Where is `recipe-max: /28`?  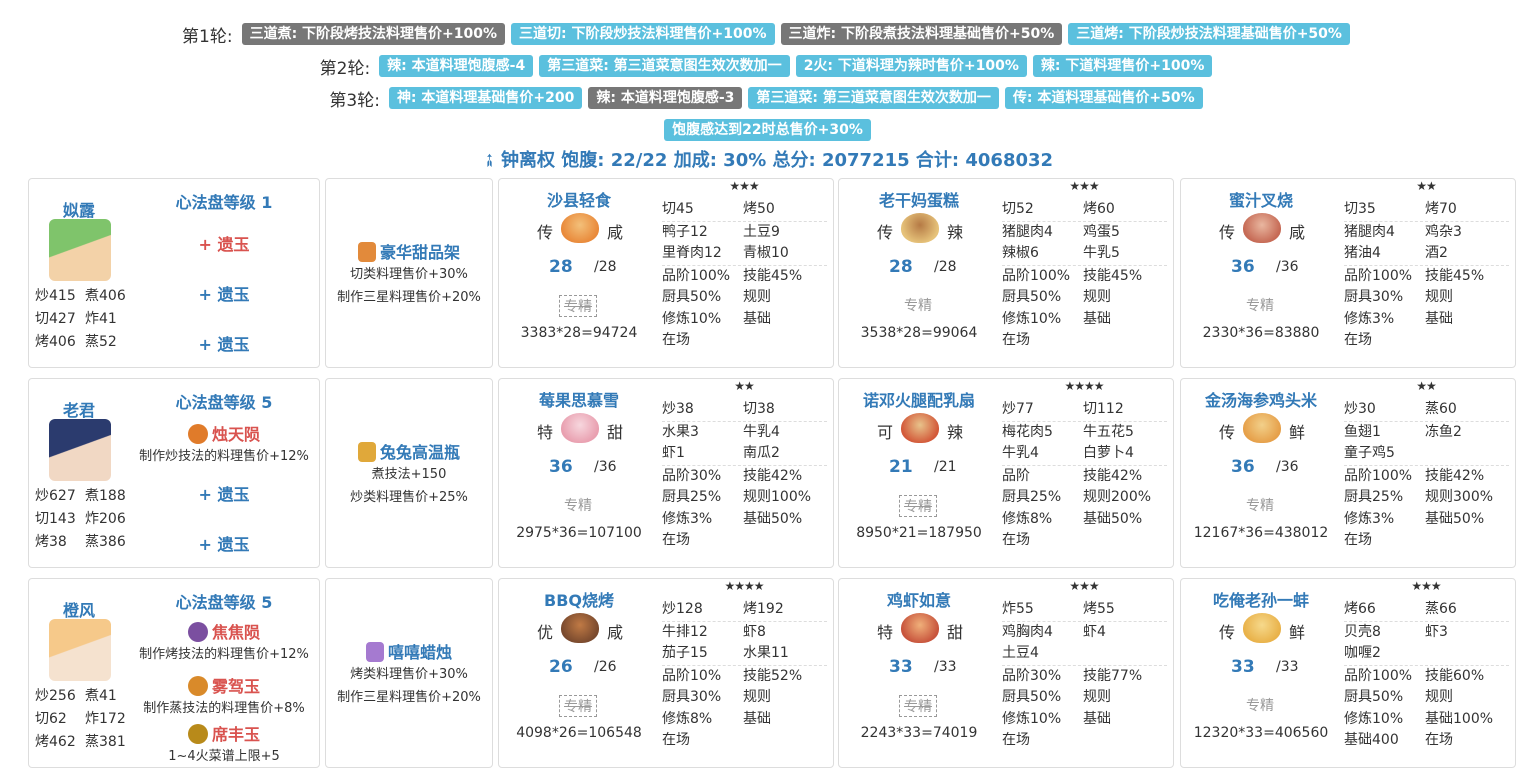
recipe-max: /28 is located at coordinates (945, 267).